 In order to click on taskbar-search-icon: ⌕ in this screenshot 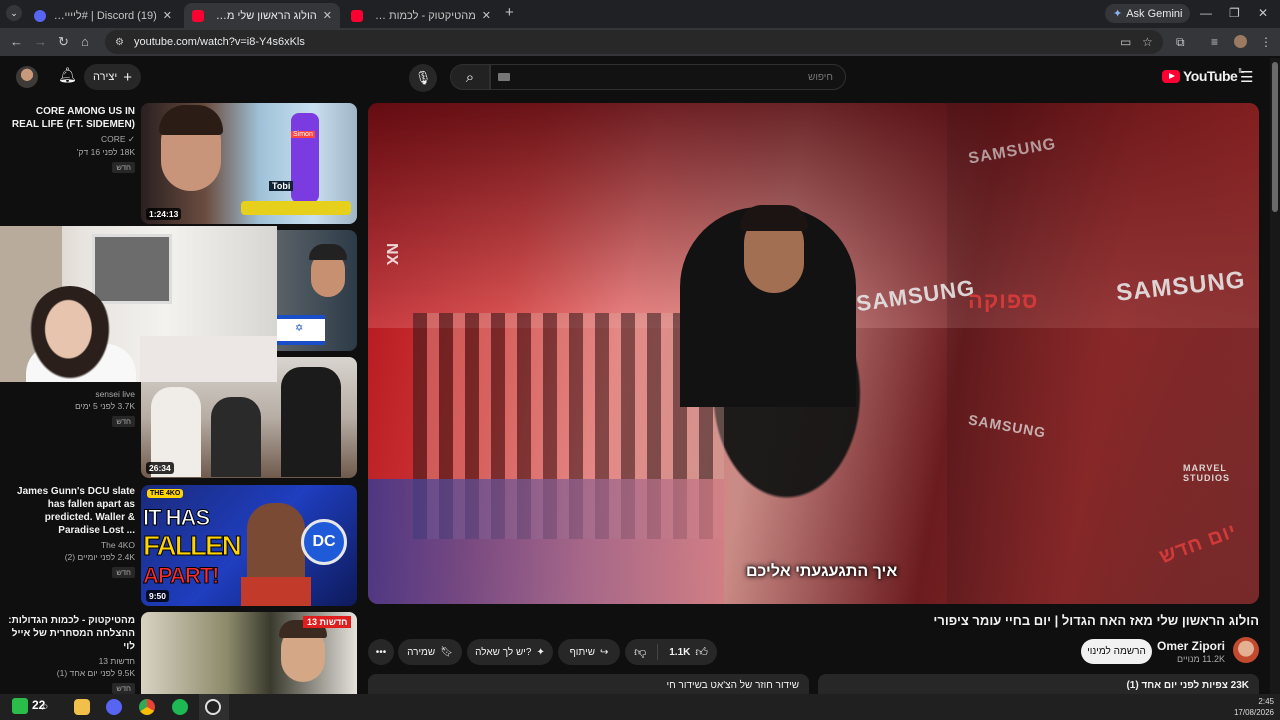, I will do `click(45, 706)`.